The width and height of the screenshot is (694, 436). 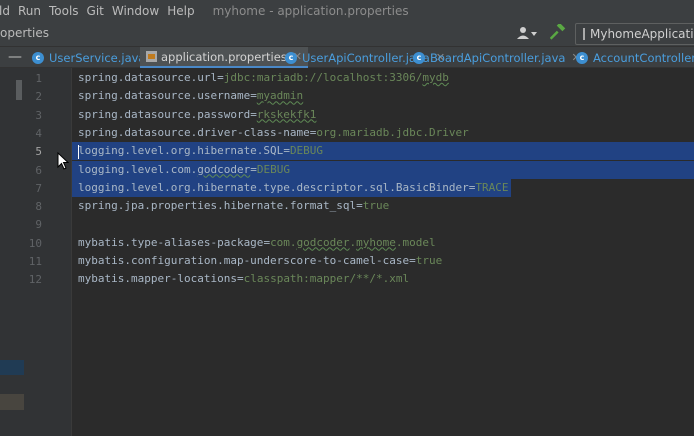 What do you see at coordinates (12, 367) in the screenshot?
I see `project-tree-selection` at bounding box center [12, 367].